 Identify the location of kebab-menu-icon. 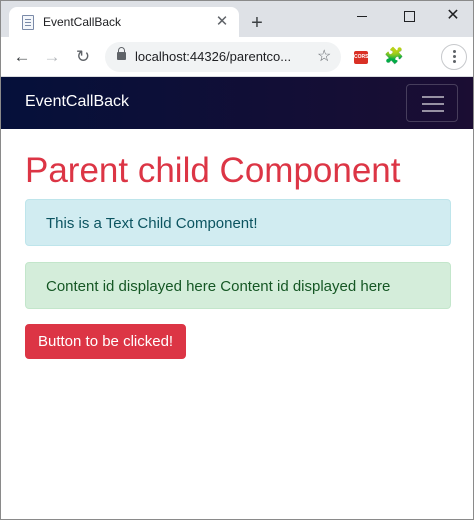
(454, 57).